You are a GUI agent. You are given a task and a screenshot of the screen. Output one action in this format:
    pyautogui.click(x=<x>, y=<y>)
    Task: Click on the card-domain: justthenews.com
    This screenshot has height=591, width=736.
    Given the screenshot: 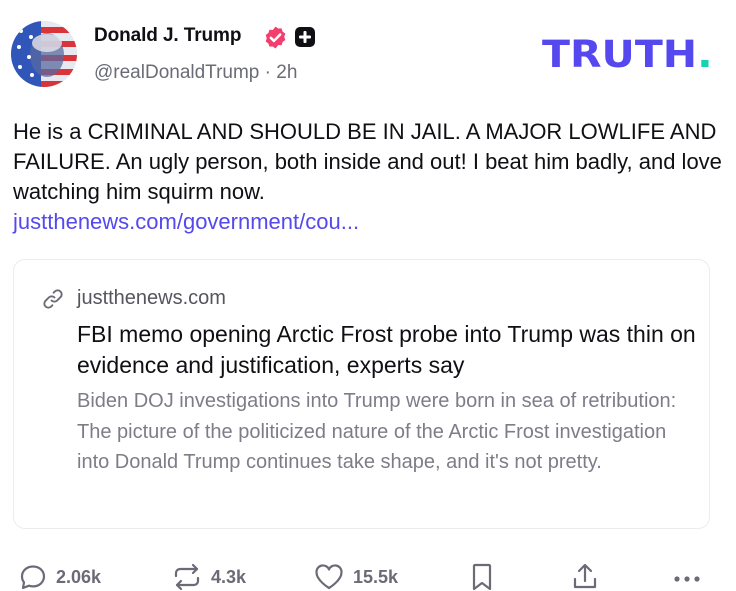 What is the action you would take?
    pyautogui.click(x=151, y=298)
    